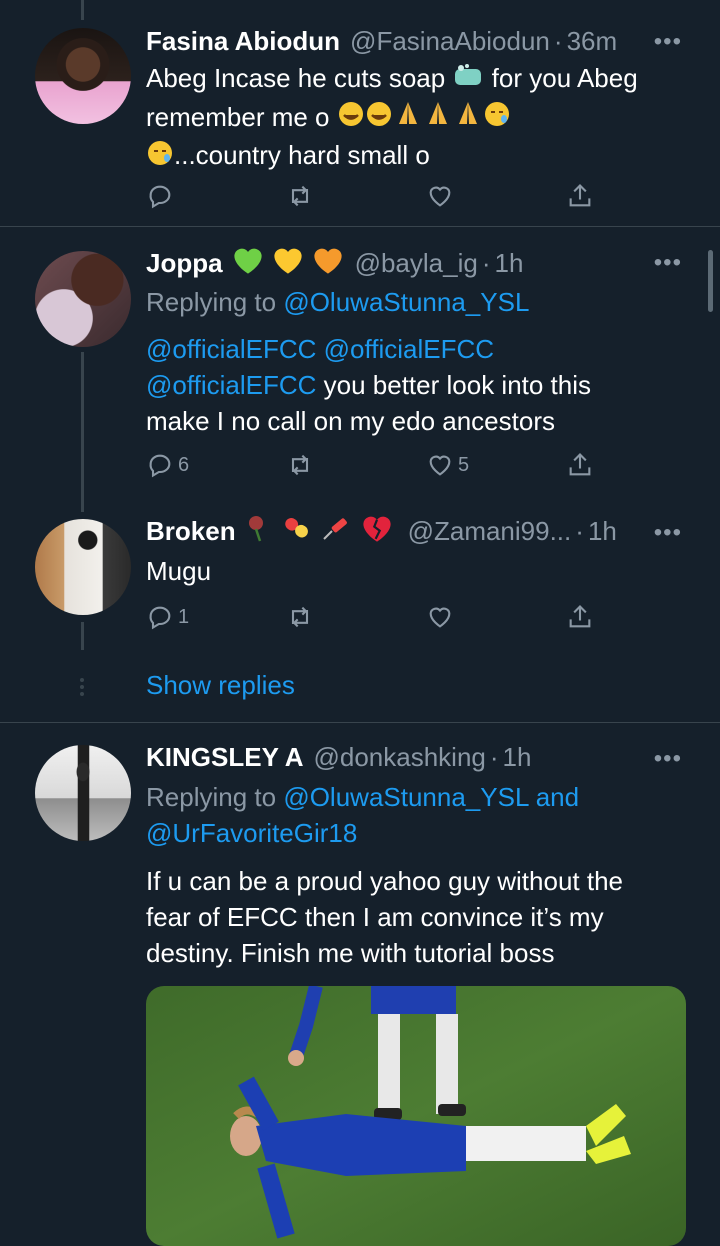  Describe the element at coordinates (288, 263) in the screenshot. I see `yellow-heart-icon` at that location.